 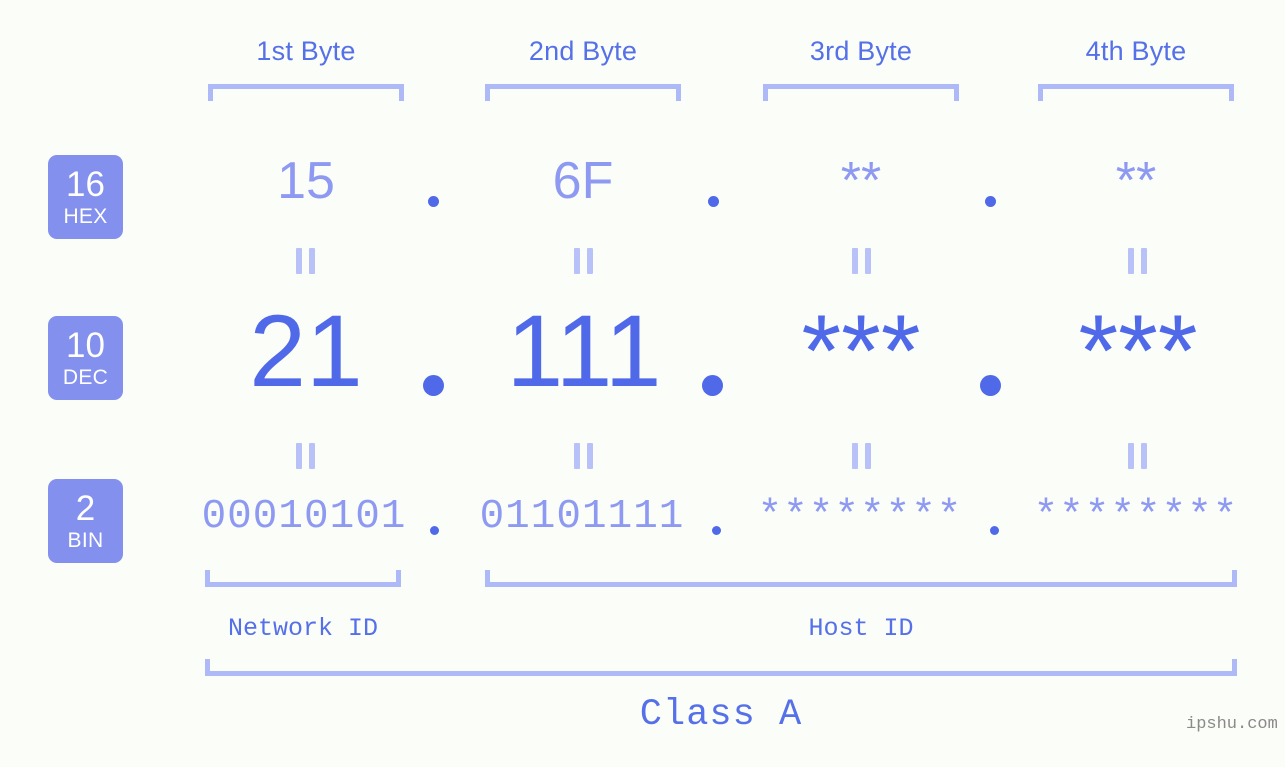 I want to click on base-badge-bin: 2 BIN, so click(x=85, y=521).